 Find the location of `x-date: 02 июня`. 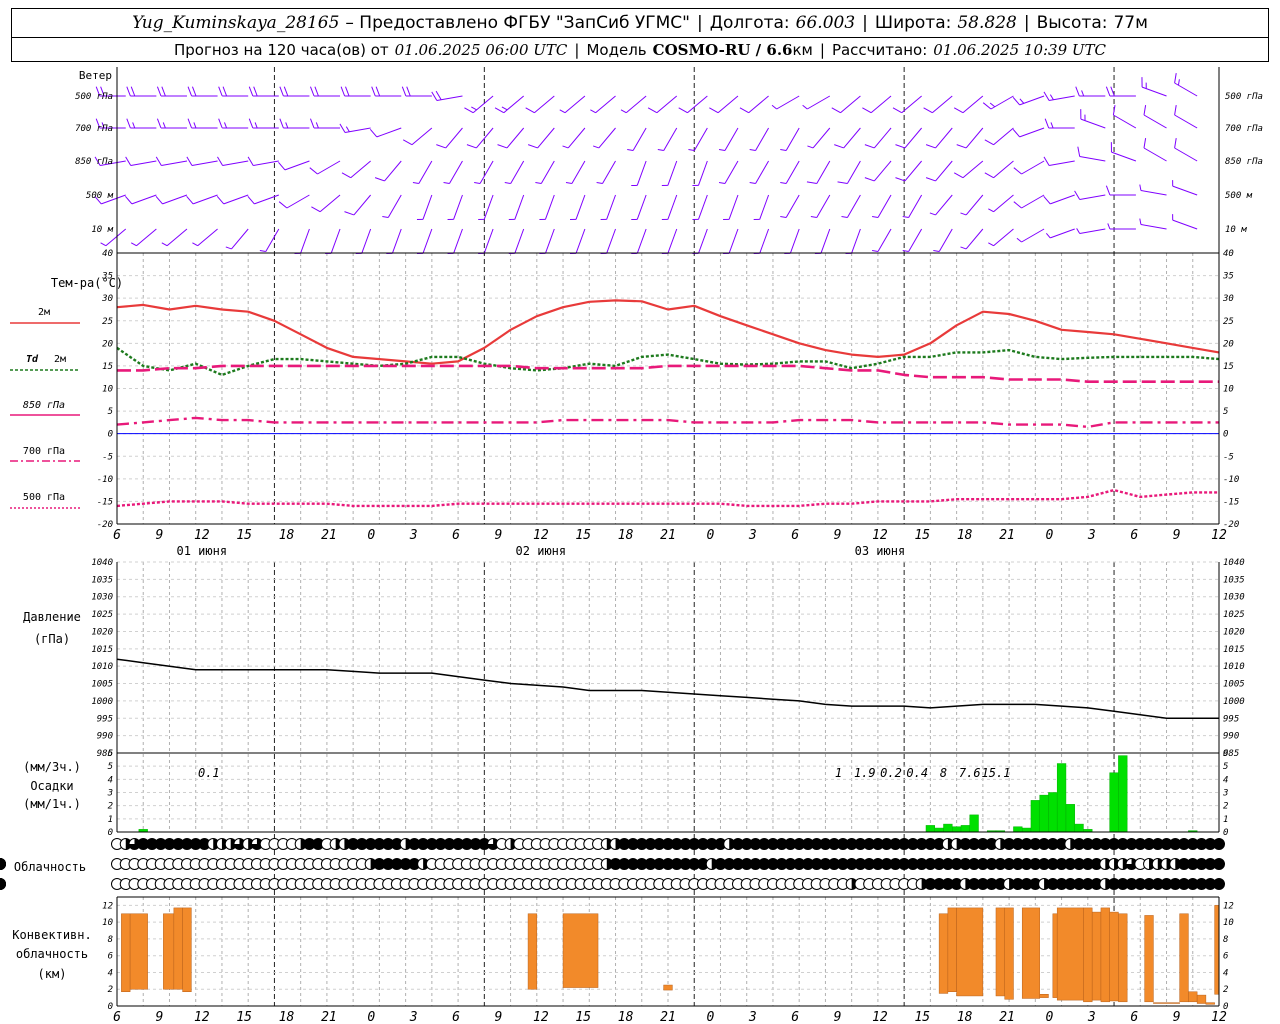

x-date: 02 июня is located at coordinates (541, 551).